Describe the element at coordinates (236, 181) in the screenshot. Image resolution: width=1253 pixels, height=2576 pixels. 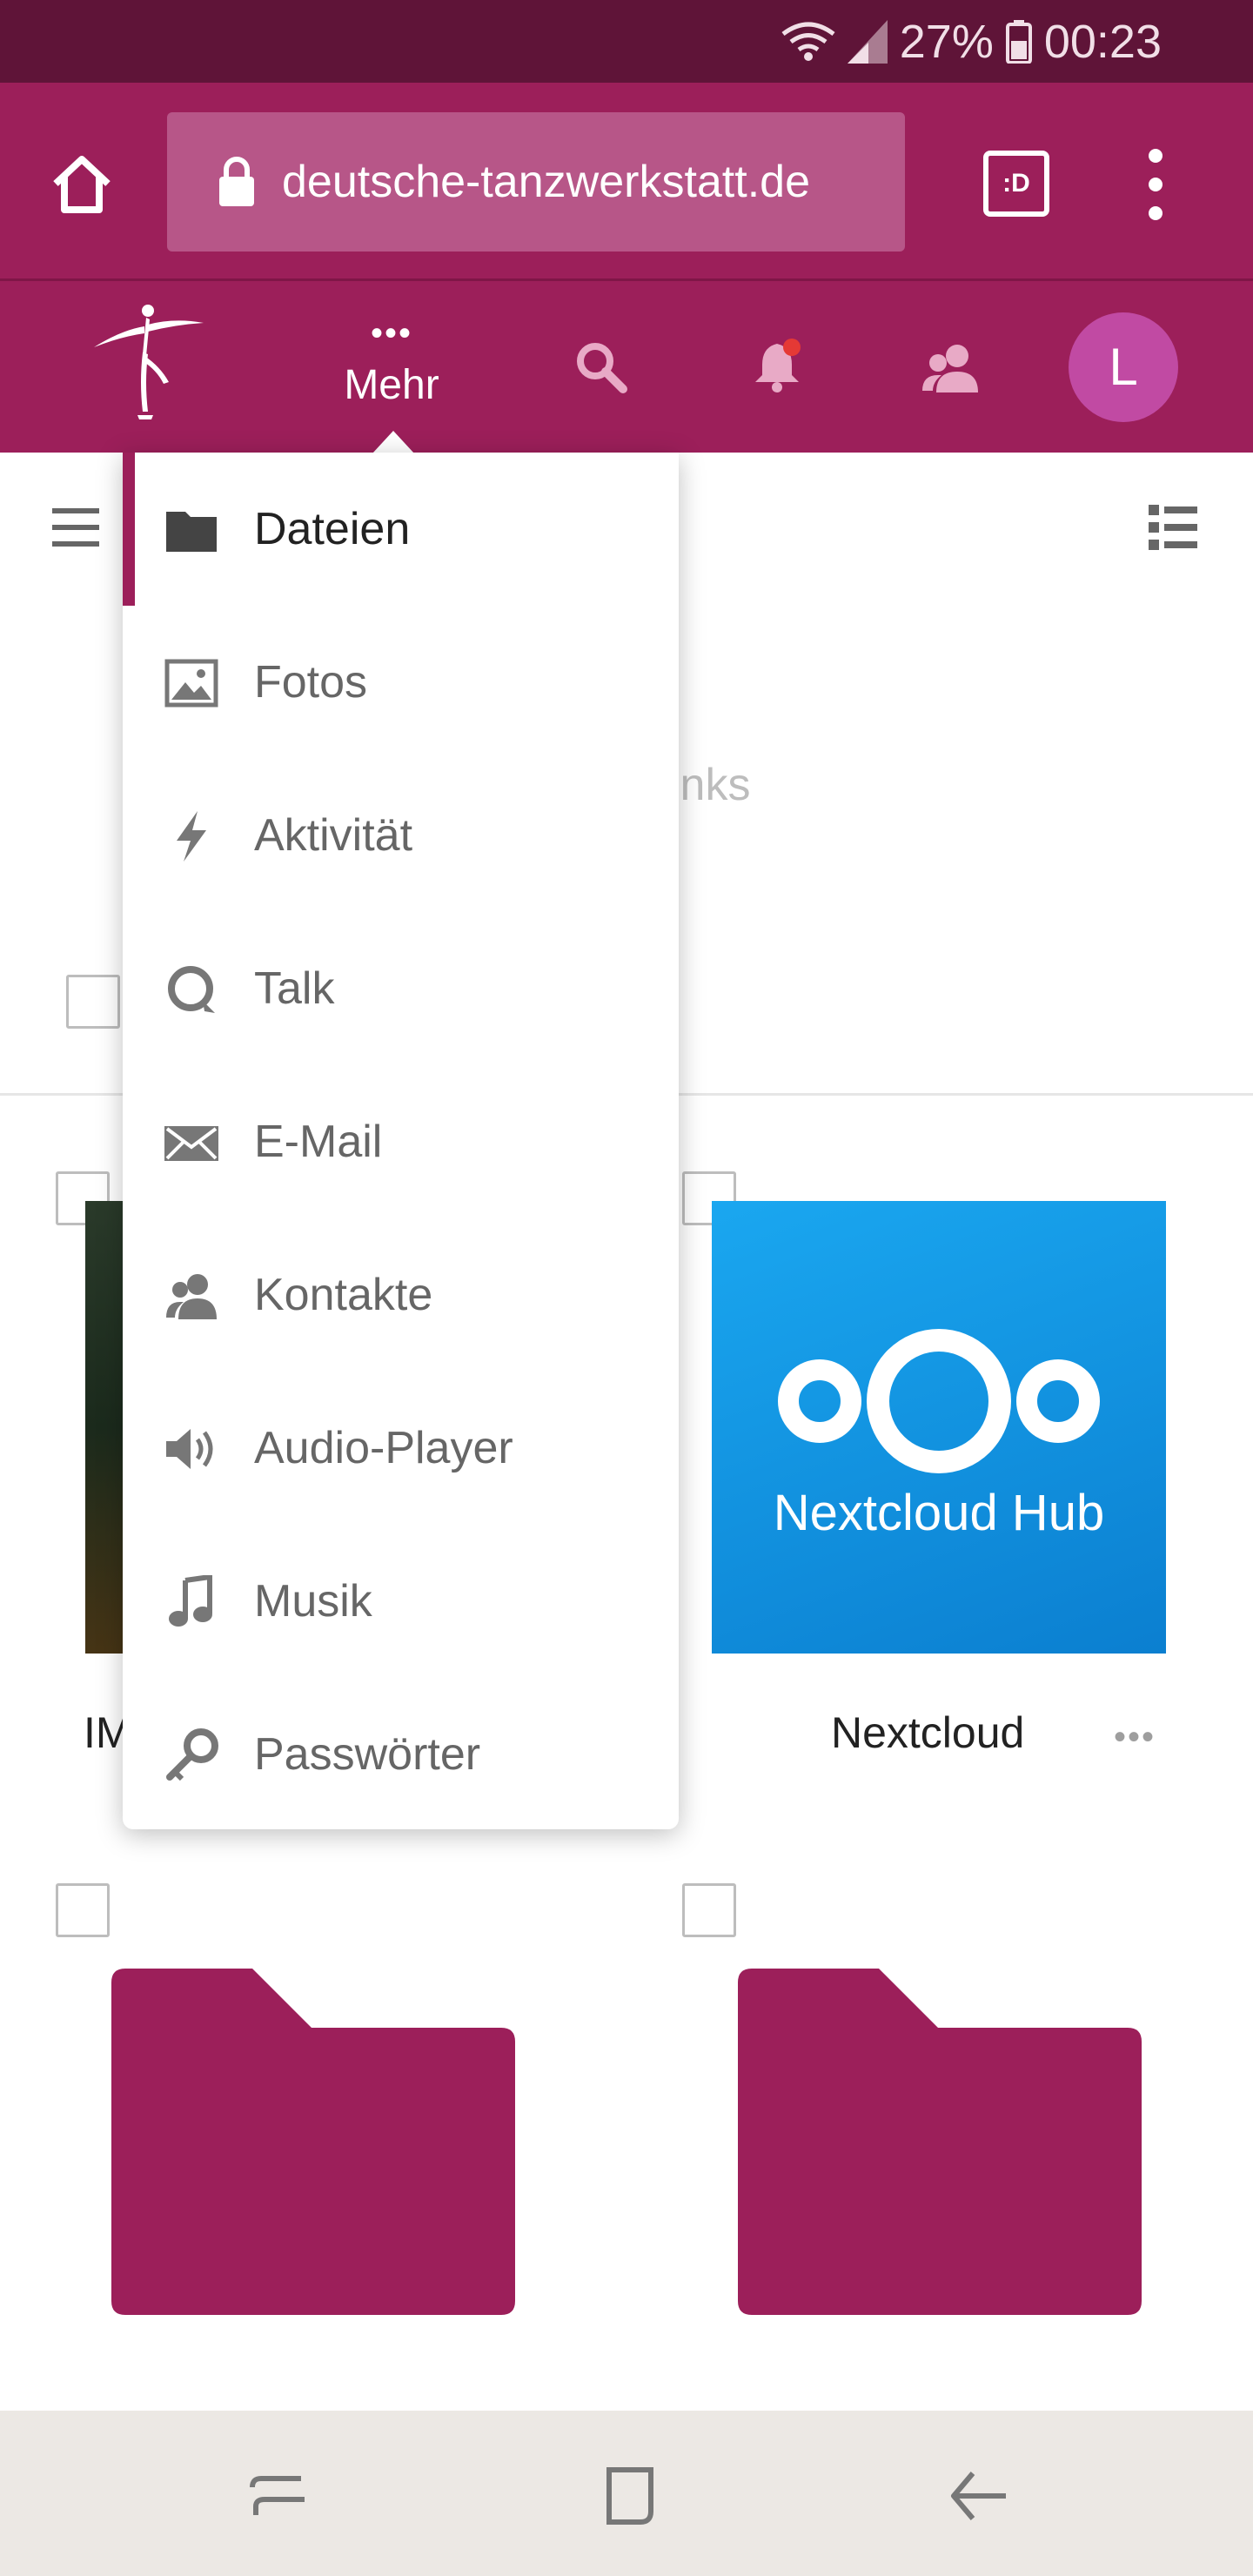
I see `lock-icon` at that location.